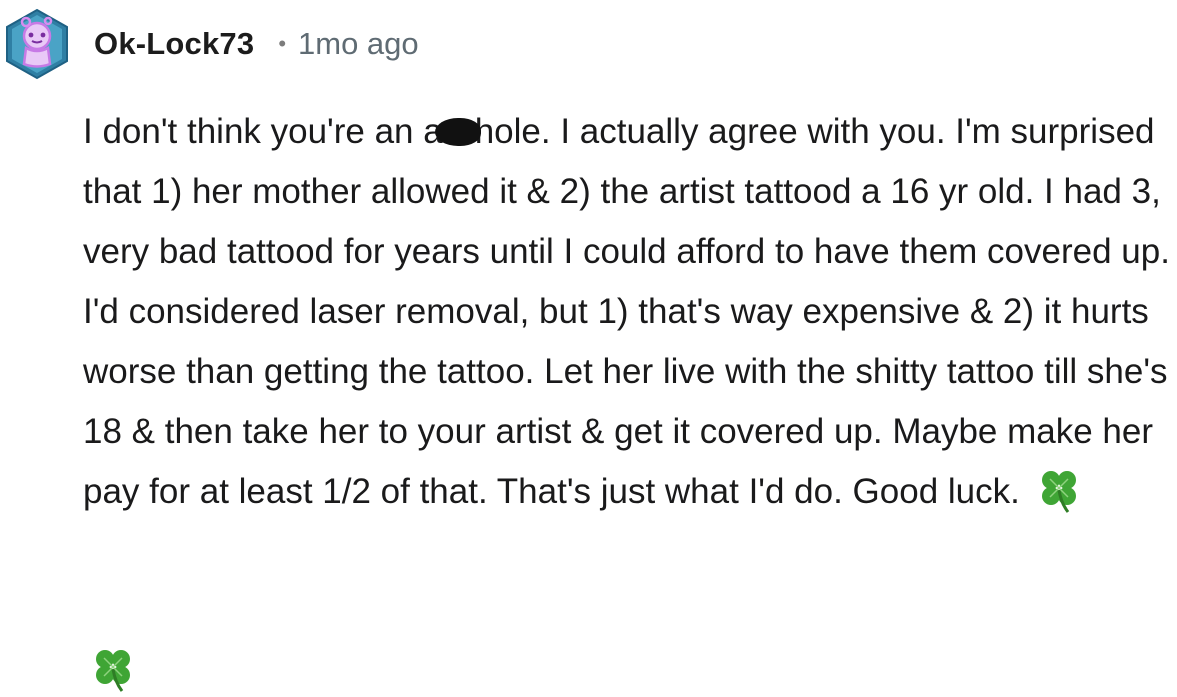  What do you see at coordinates (174, 44) in the screenshot?
I see `comment-author: Ok-Lock73` at bounding box center [174, 44].